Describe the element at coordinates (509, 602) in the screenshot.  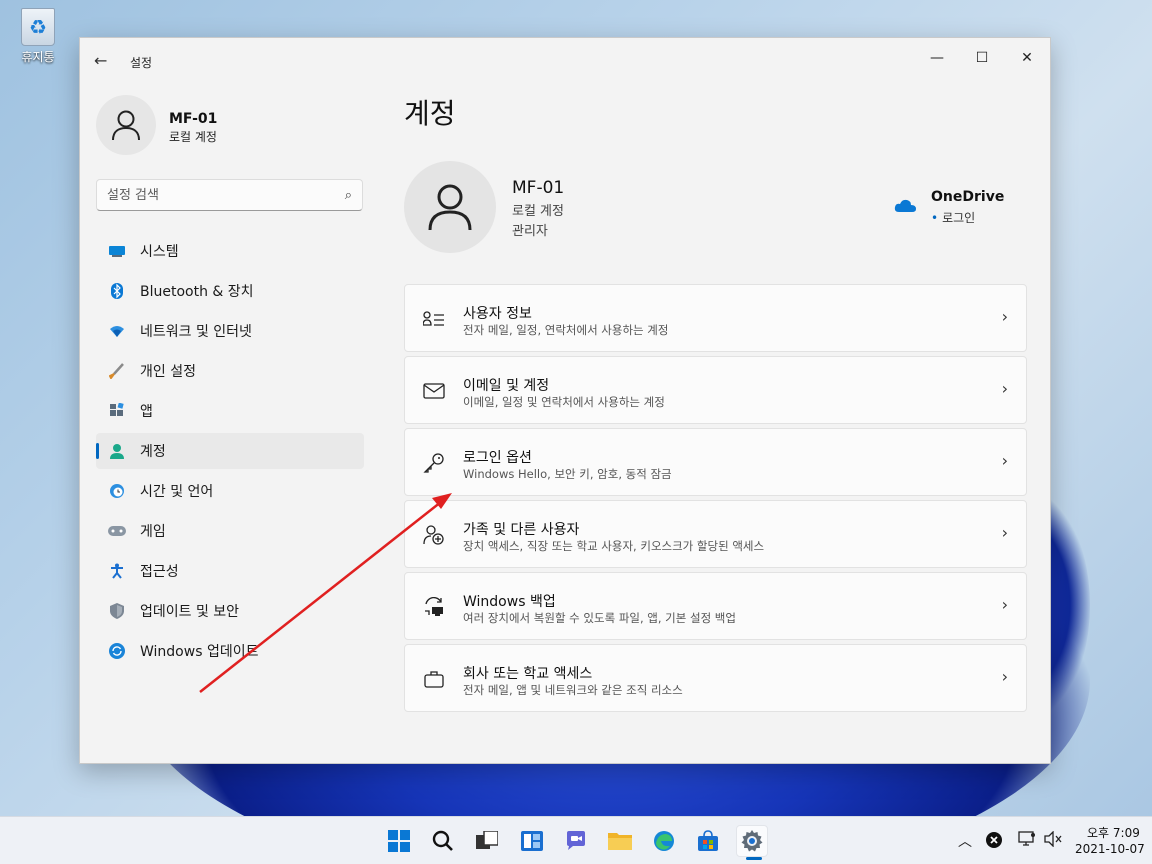
I see `card-title: Windows 백업` at that location.